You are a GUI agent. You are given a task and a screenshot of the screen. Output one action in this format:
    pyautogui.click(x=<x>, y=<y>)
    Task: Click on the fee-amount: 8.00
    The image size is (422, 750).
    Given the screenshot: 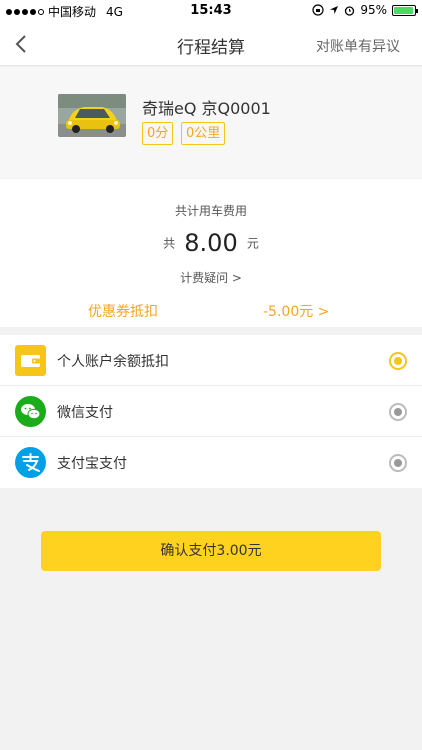 What is the action you would take?
    pyautogui.click(x=211, y=243)
    